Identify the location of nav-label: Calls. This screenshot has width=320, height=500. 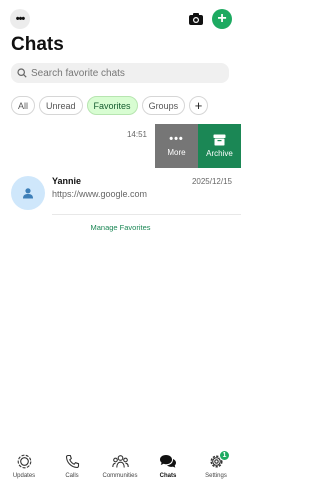
(72, 476).